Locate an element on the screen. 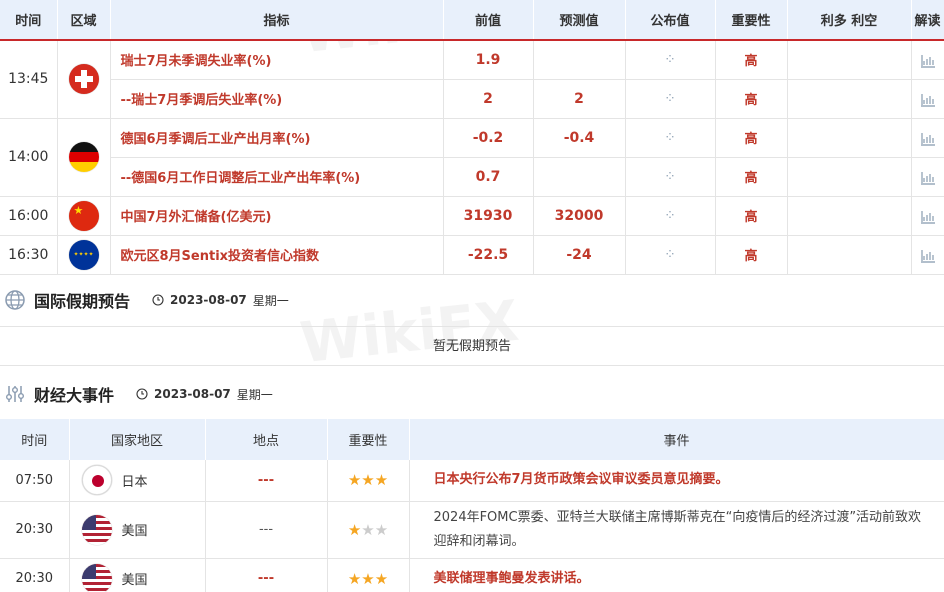 The height and width of the screenshot is (592, 944). col-event: 事件 is located at coordinates (676, 439).